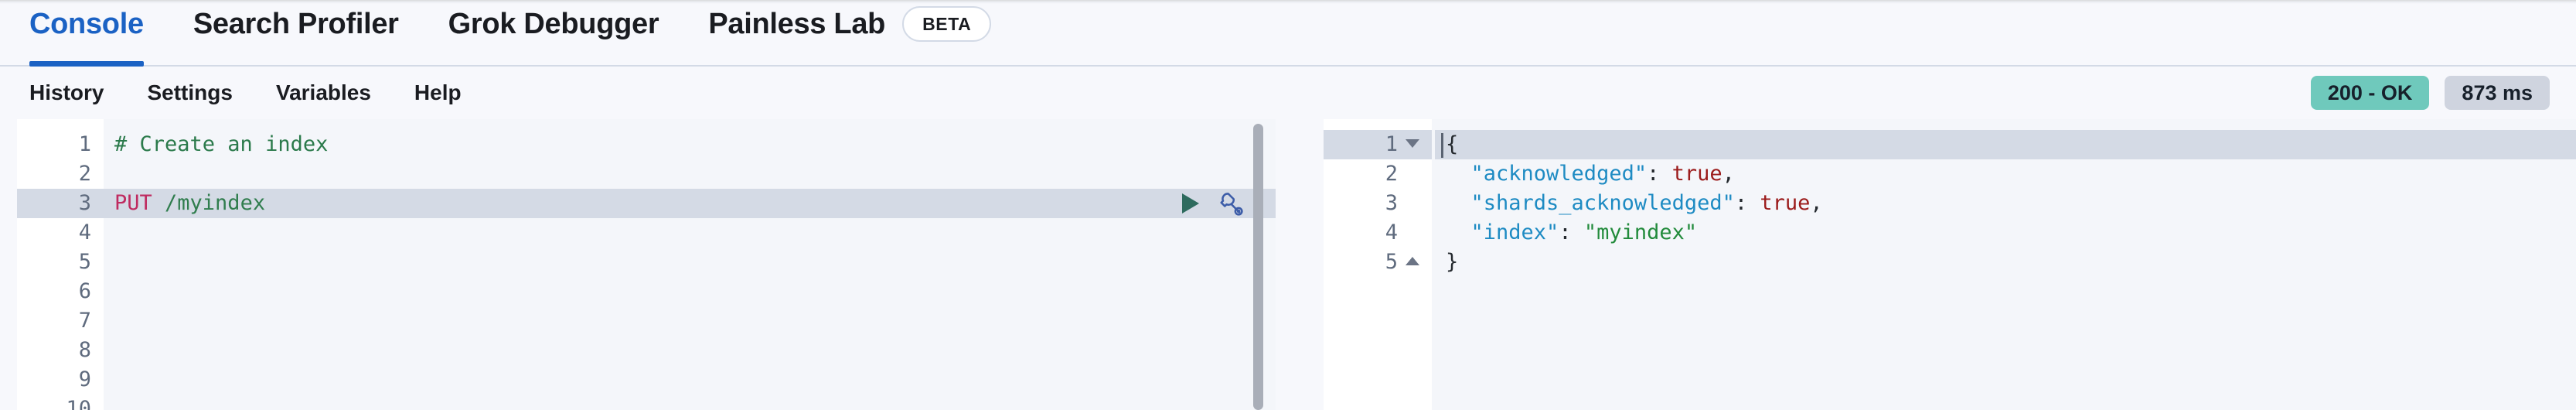 The width and height of the screenshot is (2576, 410). What do you see at coordinates (438, 93) in the screenshot?
I see `subnav-link-help: Help` at bounding box center [438, 93].